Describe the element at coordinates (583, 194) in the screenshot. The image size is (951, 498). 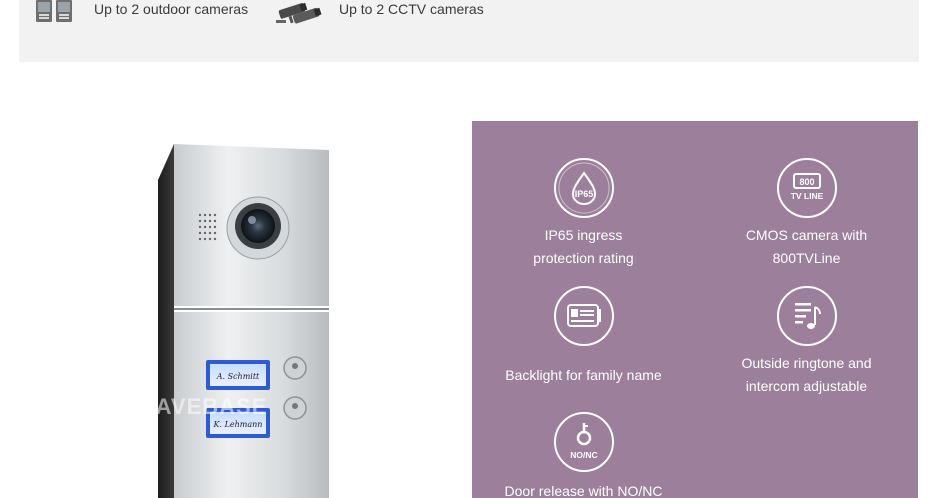
I see `ip65-icon-text: IP65` at that location.